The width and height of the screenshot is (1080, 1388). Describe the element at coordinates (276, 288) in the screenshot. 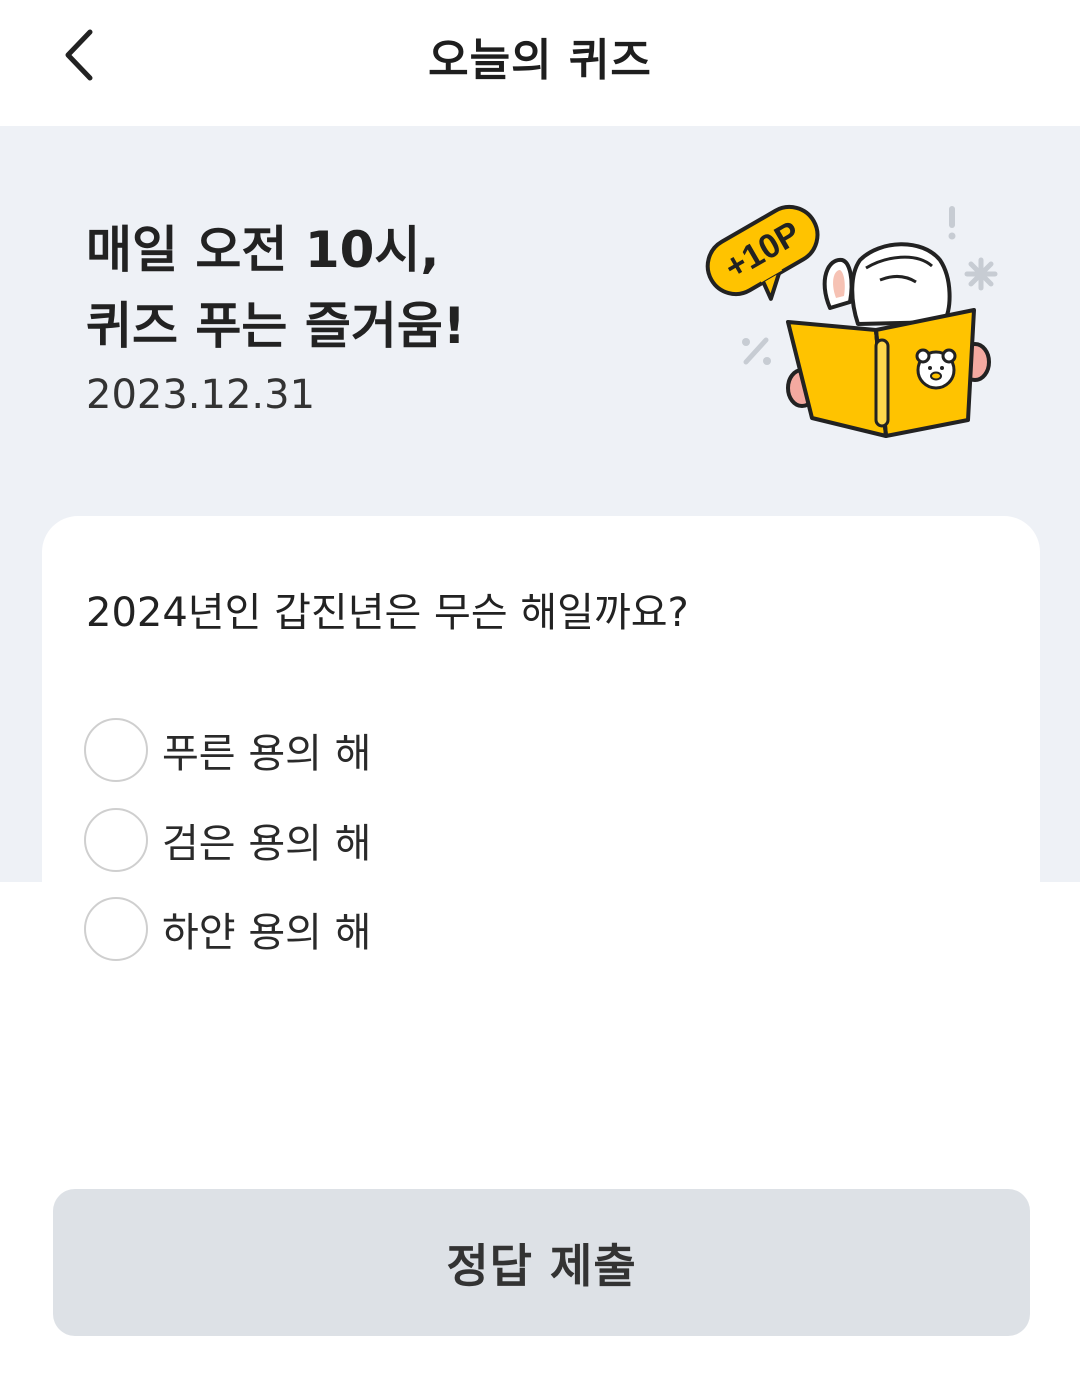

I see `hero-headline: 매일 오전 10시, 퀴즈 푸는 즐거움!` at that location.